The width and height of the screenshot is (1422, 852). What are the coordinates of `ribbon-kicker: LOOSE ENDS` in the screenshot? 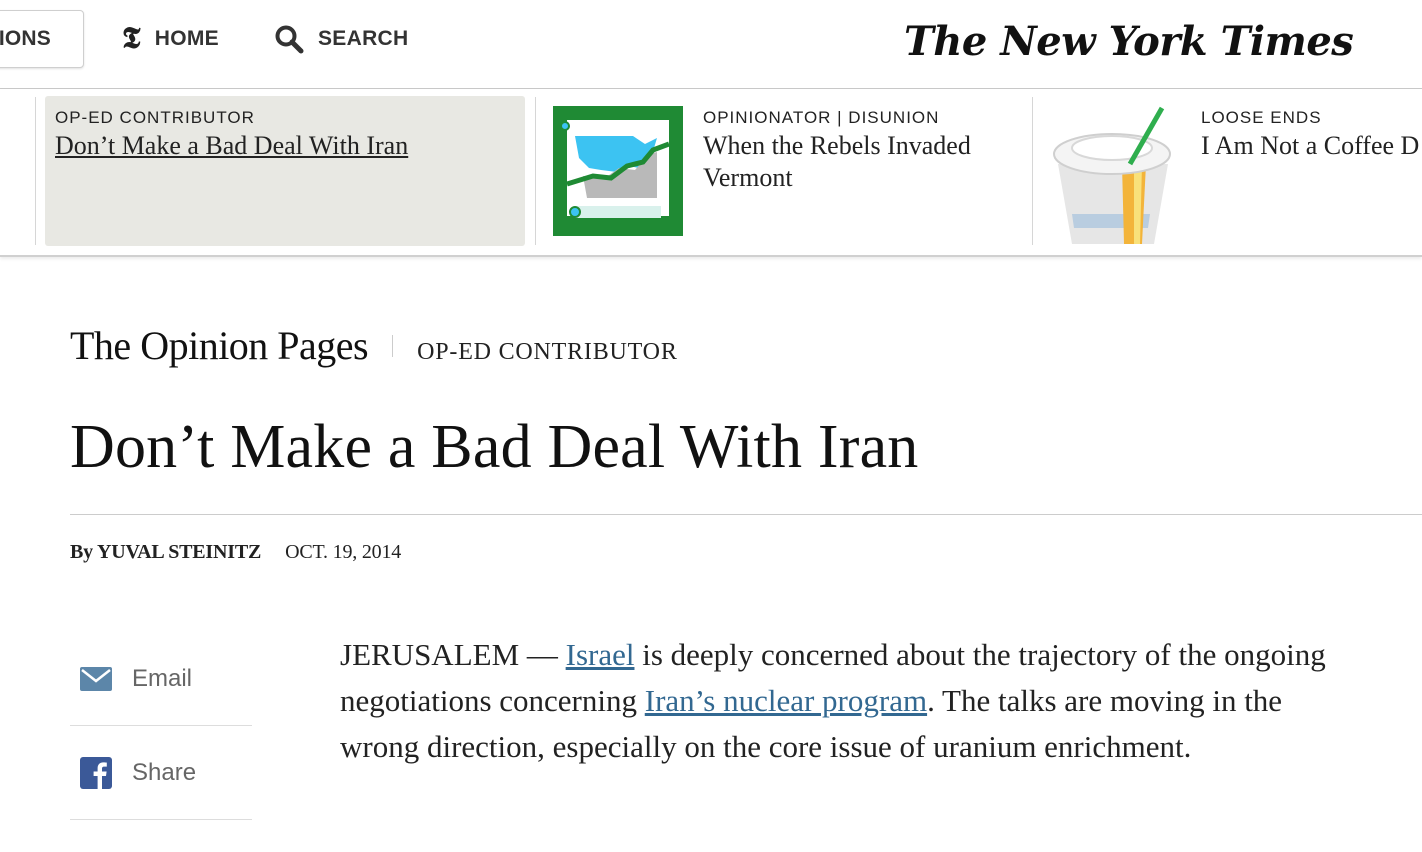 It's located at (1261, 117).